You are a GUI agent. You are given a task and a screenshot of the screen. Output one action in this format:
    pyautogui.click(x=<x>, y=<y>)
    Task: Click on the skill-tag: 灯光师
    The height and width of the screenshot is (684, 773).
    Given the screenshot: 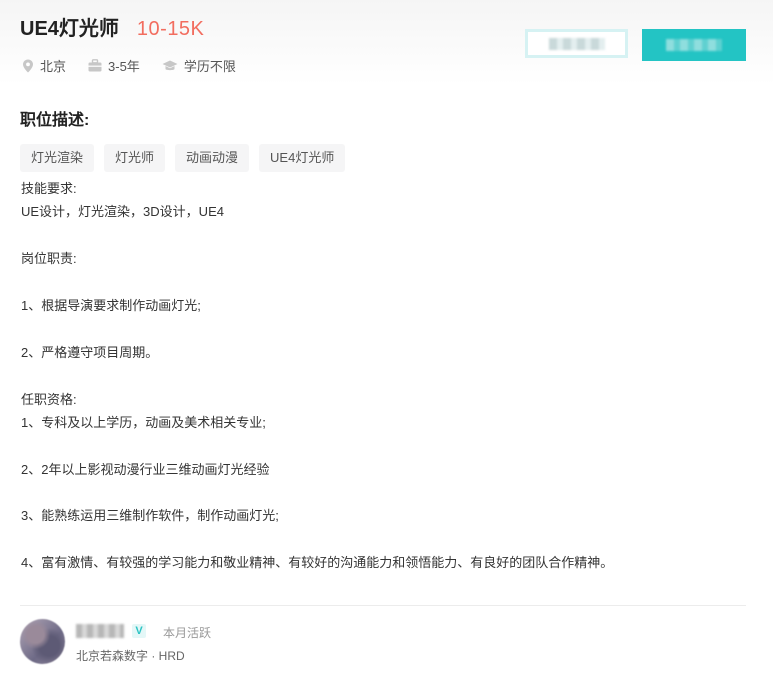 What is the action you would take?
    pyautogui.click(x=135, y=158)
    